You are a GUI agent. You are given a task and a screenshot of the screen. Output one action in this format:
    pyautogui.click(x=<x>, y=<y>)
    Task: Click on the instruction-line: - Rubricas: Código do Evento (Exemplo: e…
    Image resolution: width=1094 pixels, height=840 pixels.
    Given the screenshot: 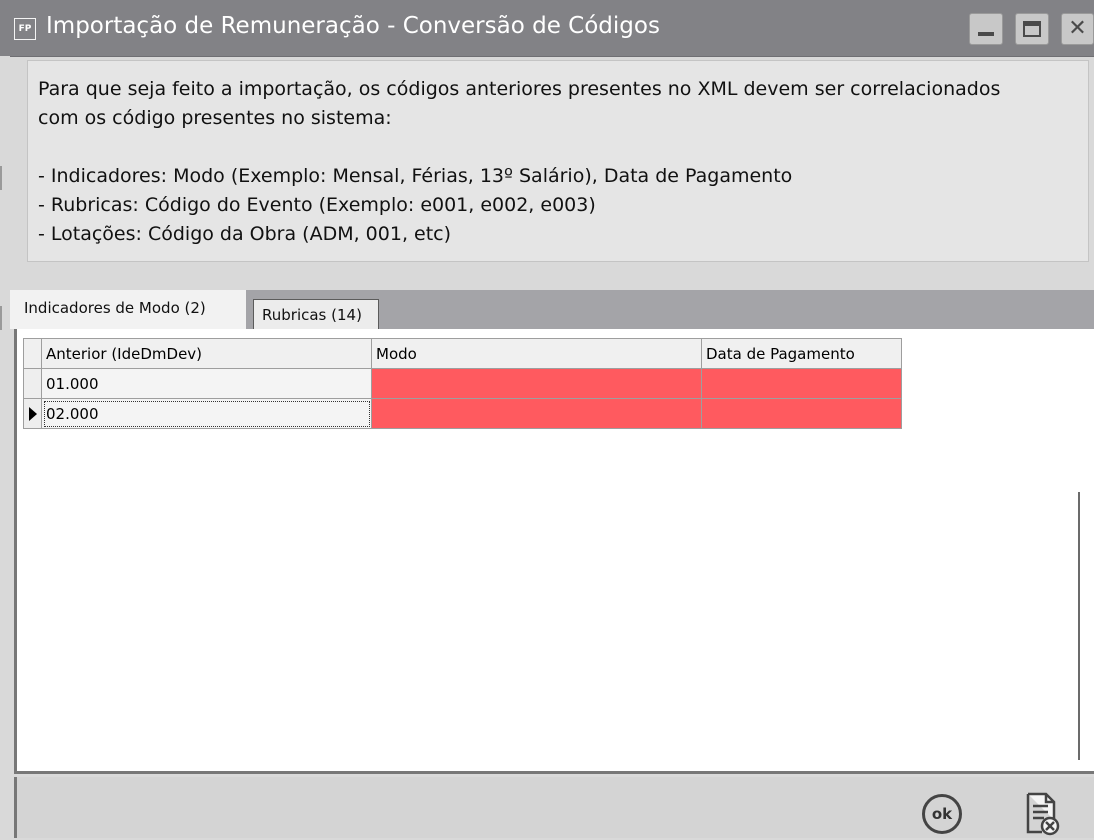 What is the action you would take?
    pyautogui.click(x=317, y=205)
    